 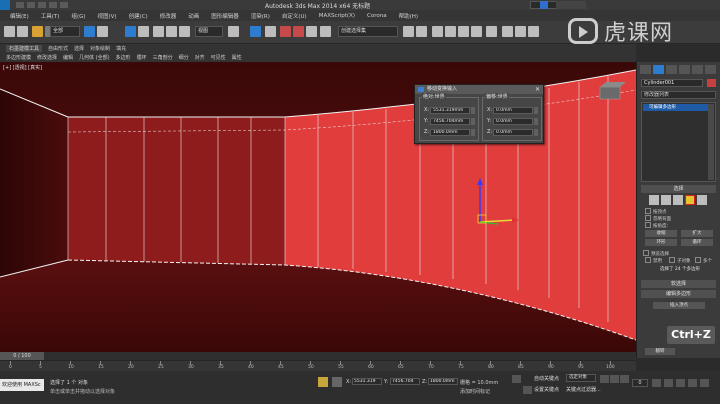 What do you see at coordinates (168, 16) in the screenshot?
I see `menu-modifiers: 修改器` at bounding box center [168, 16].